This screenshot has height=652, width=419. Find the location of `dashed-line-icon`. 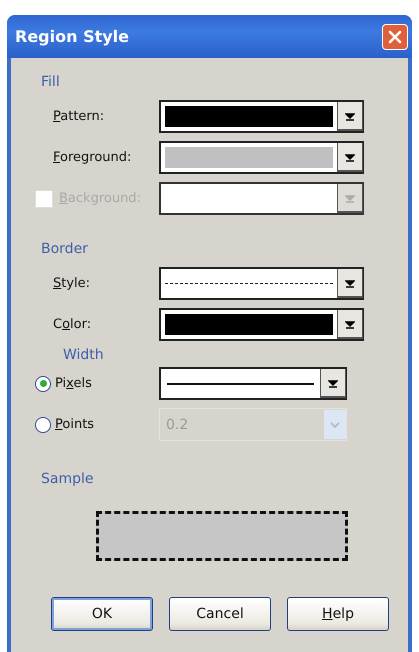

dashed-line-icon is located at coordinates (249, 283).